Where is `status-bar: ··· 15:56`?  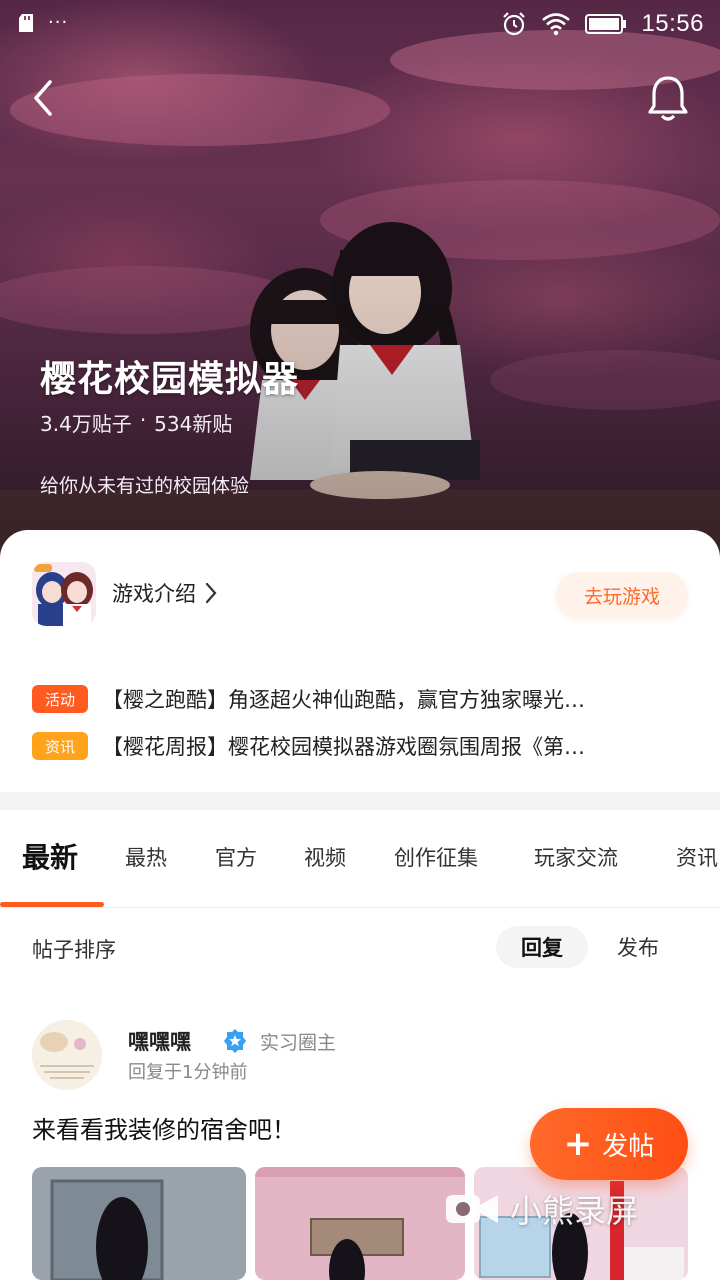
status-bar: ··· 15:56 is located at coordinates (360, 26).